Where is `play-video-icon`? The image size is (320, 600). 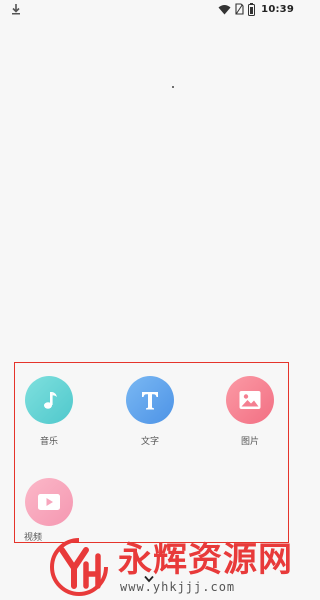 play-video-icon is located at coordinates (49, 502).